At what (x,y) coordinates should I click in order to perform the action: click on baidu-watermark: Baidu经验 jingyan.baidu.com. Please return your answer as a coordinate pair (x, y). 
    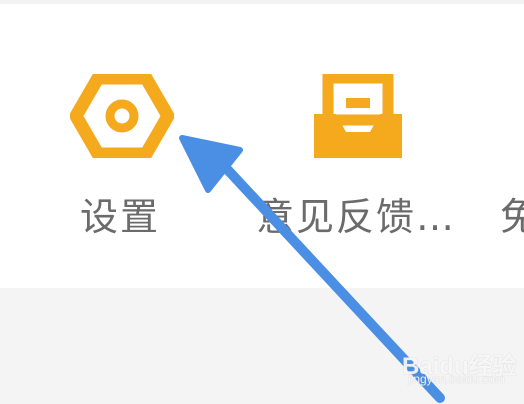
    Looking at the image, I should click on (457, 368).